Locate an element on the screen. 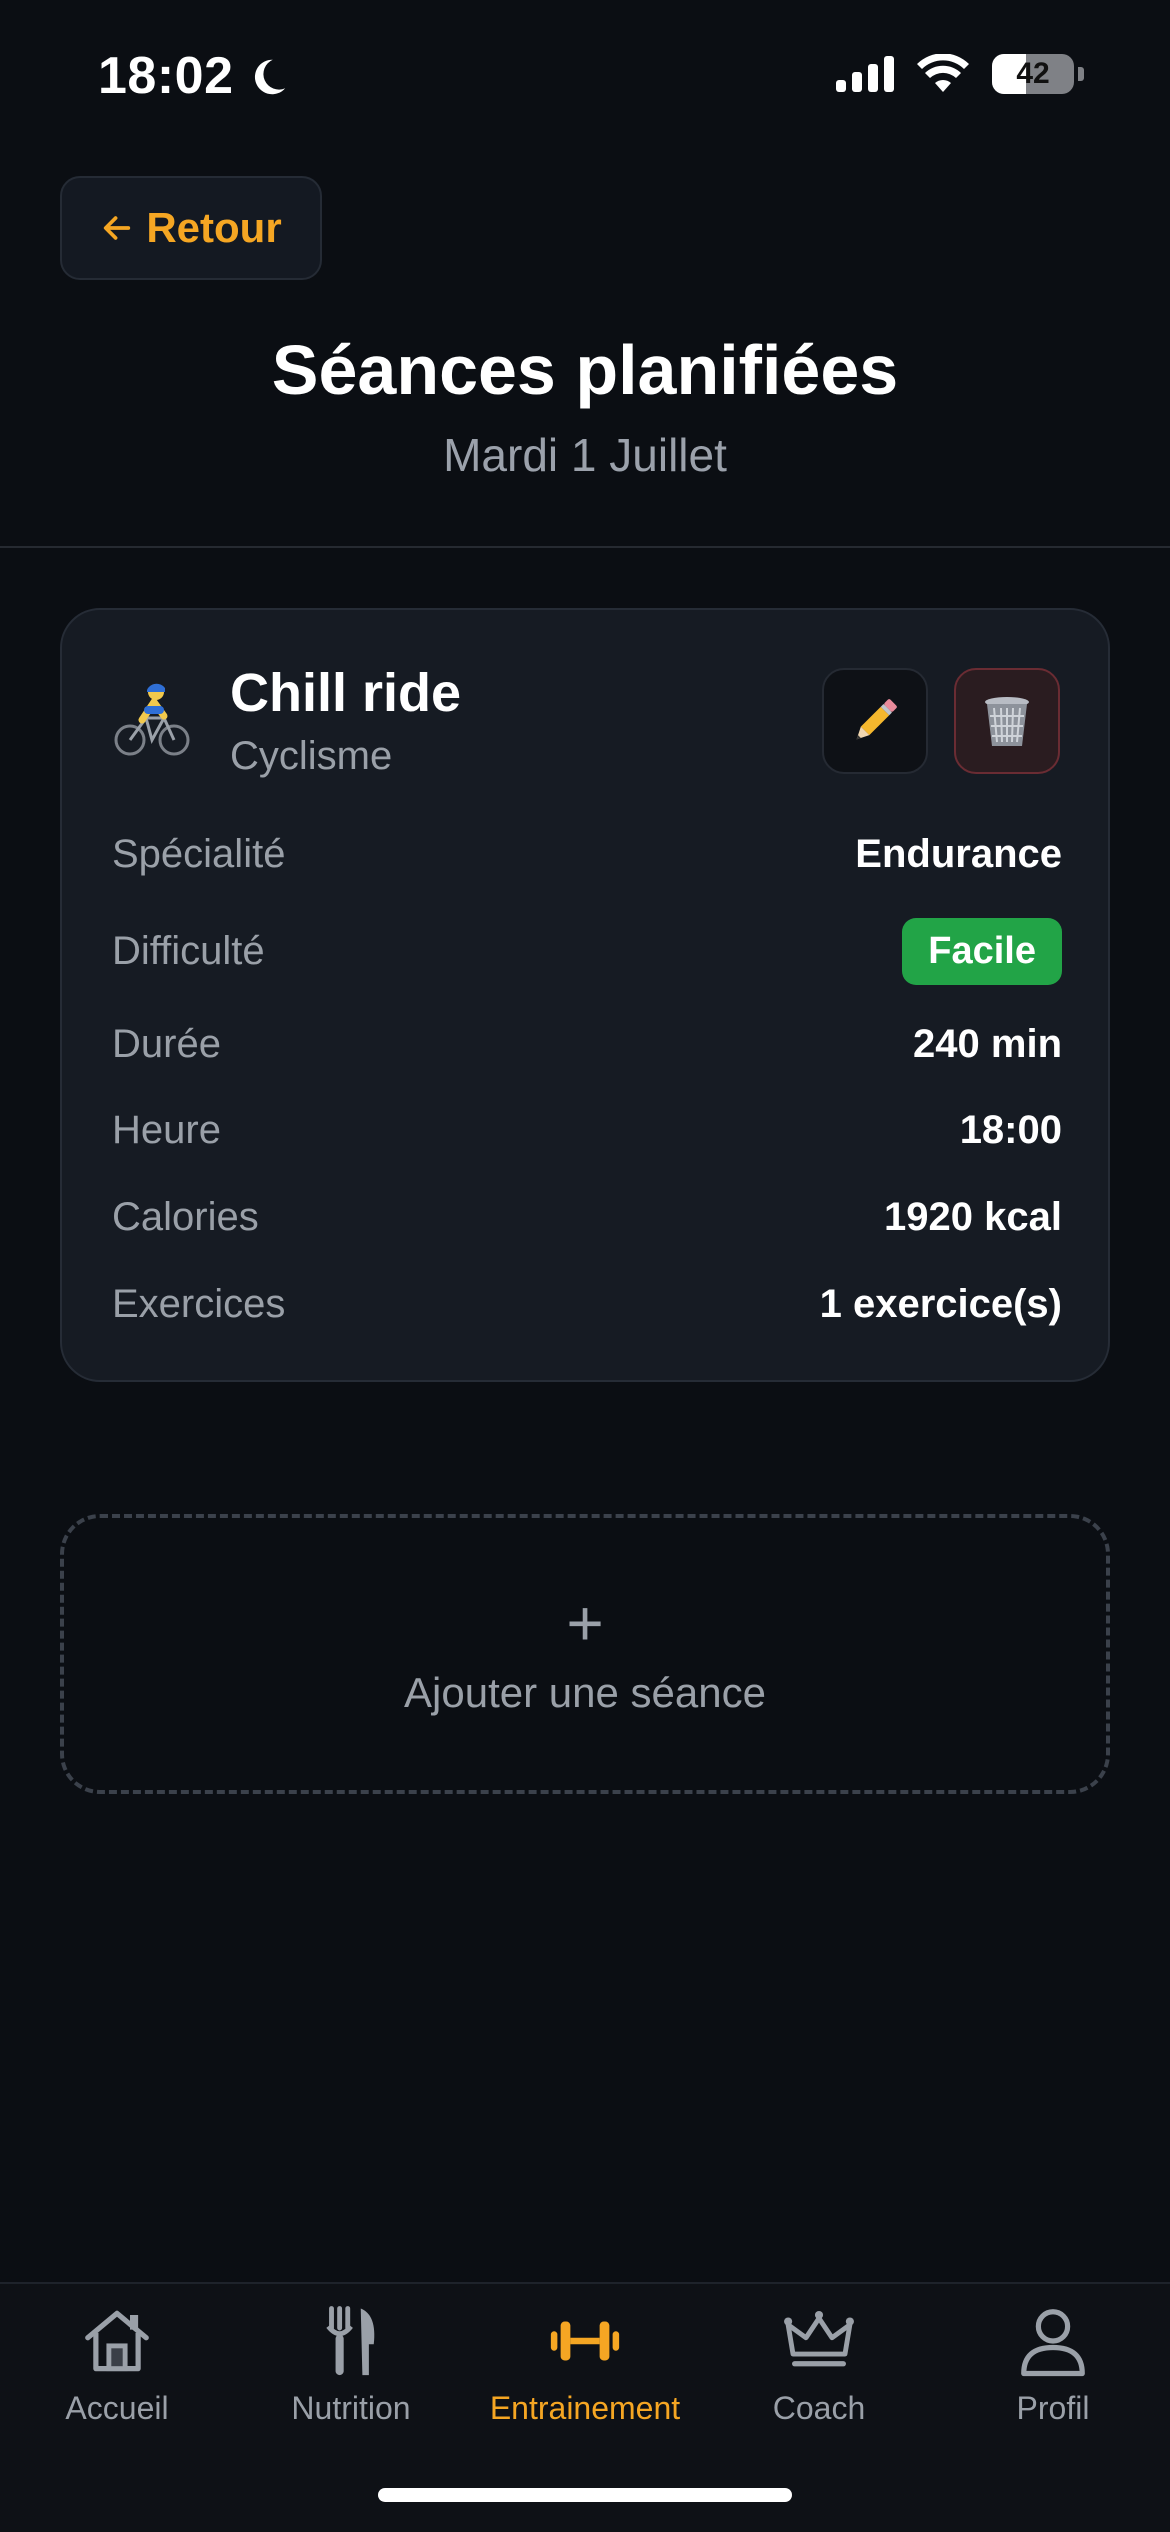 The height and width of the screenshot is (2532, 1170). nav-label: Accueil is located at coordinates (117, 2408).